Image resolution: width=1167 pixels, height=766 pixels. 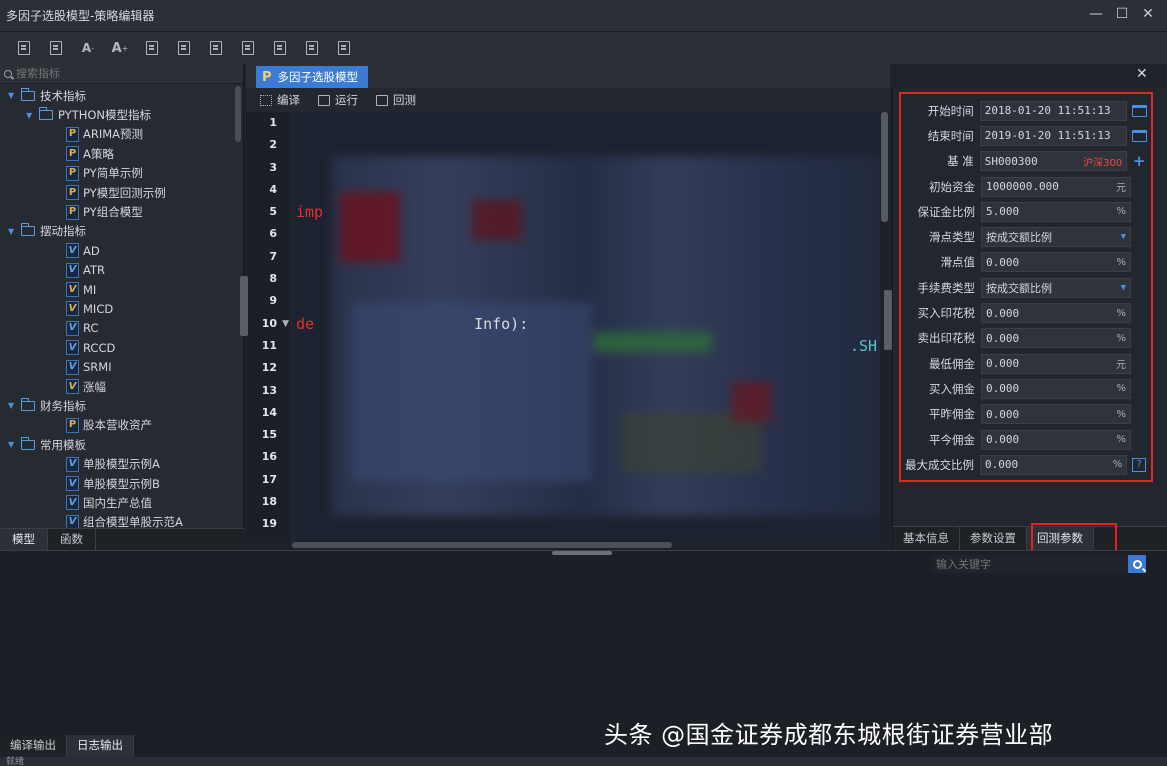 I want to click on tree-item: V 组合模型单股示范A, so click(x=121, y=520).